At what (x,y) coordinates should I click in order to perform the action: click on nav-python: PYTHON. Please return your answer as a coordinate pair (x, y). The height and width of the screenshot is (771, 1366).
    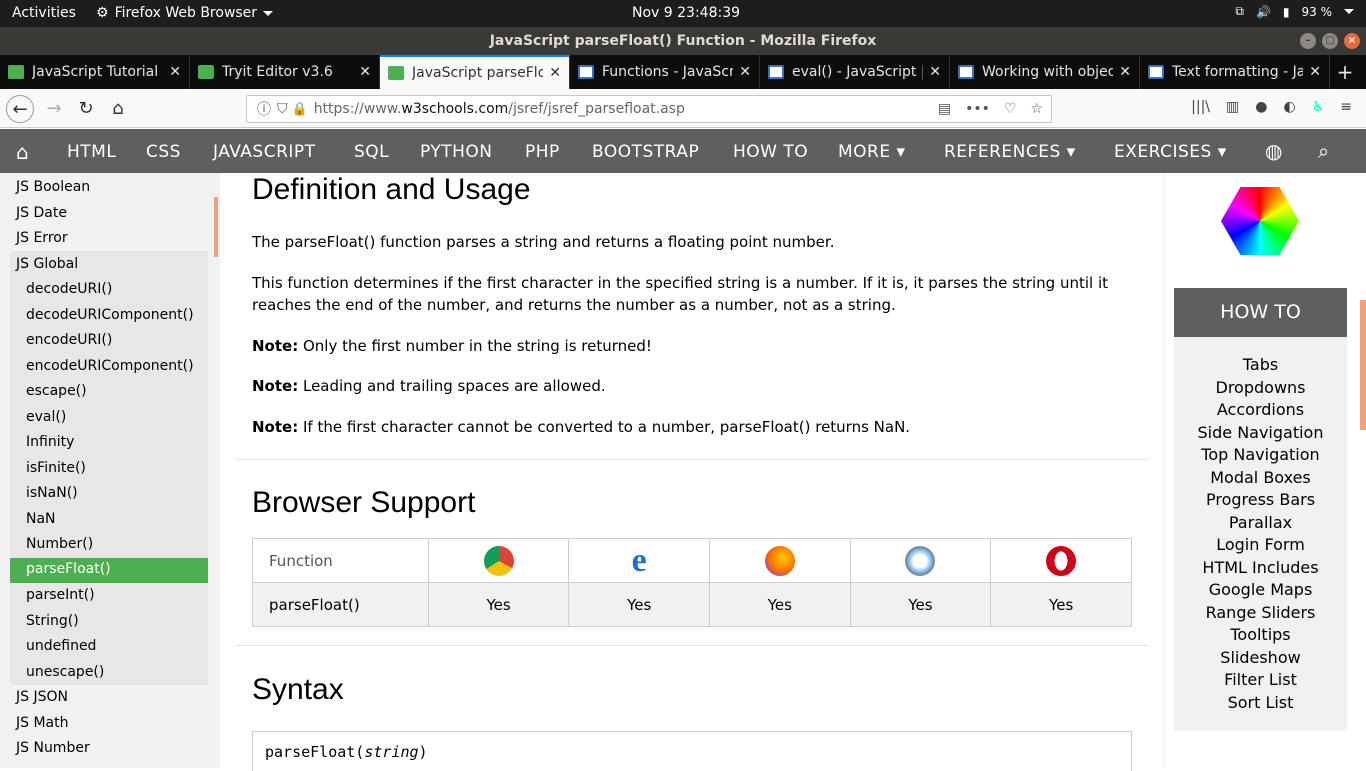
    Looking at the image, I should click on (456, 152).